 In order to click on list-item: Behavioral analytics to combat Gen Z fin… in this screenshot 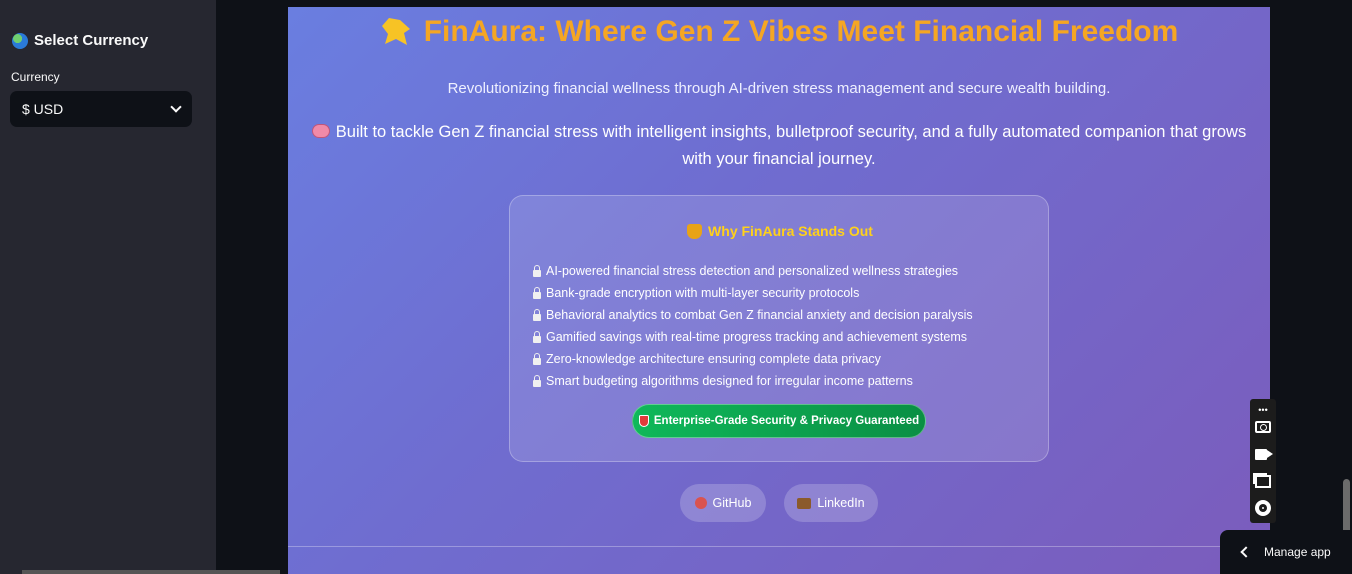, I will do `click(753, 315)`.